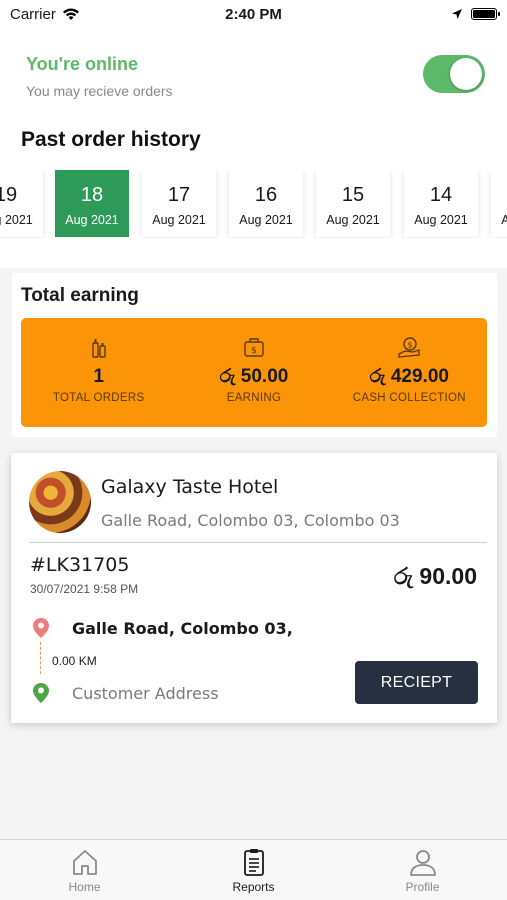  Describe the element at coordinates (266, 195) in the screenshot. I see `date-day: 16` at that location.